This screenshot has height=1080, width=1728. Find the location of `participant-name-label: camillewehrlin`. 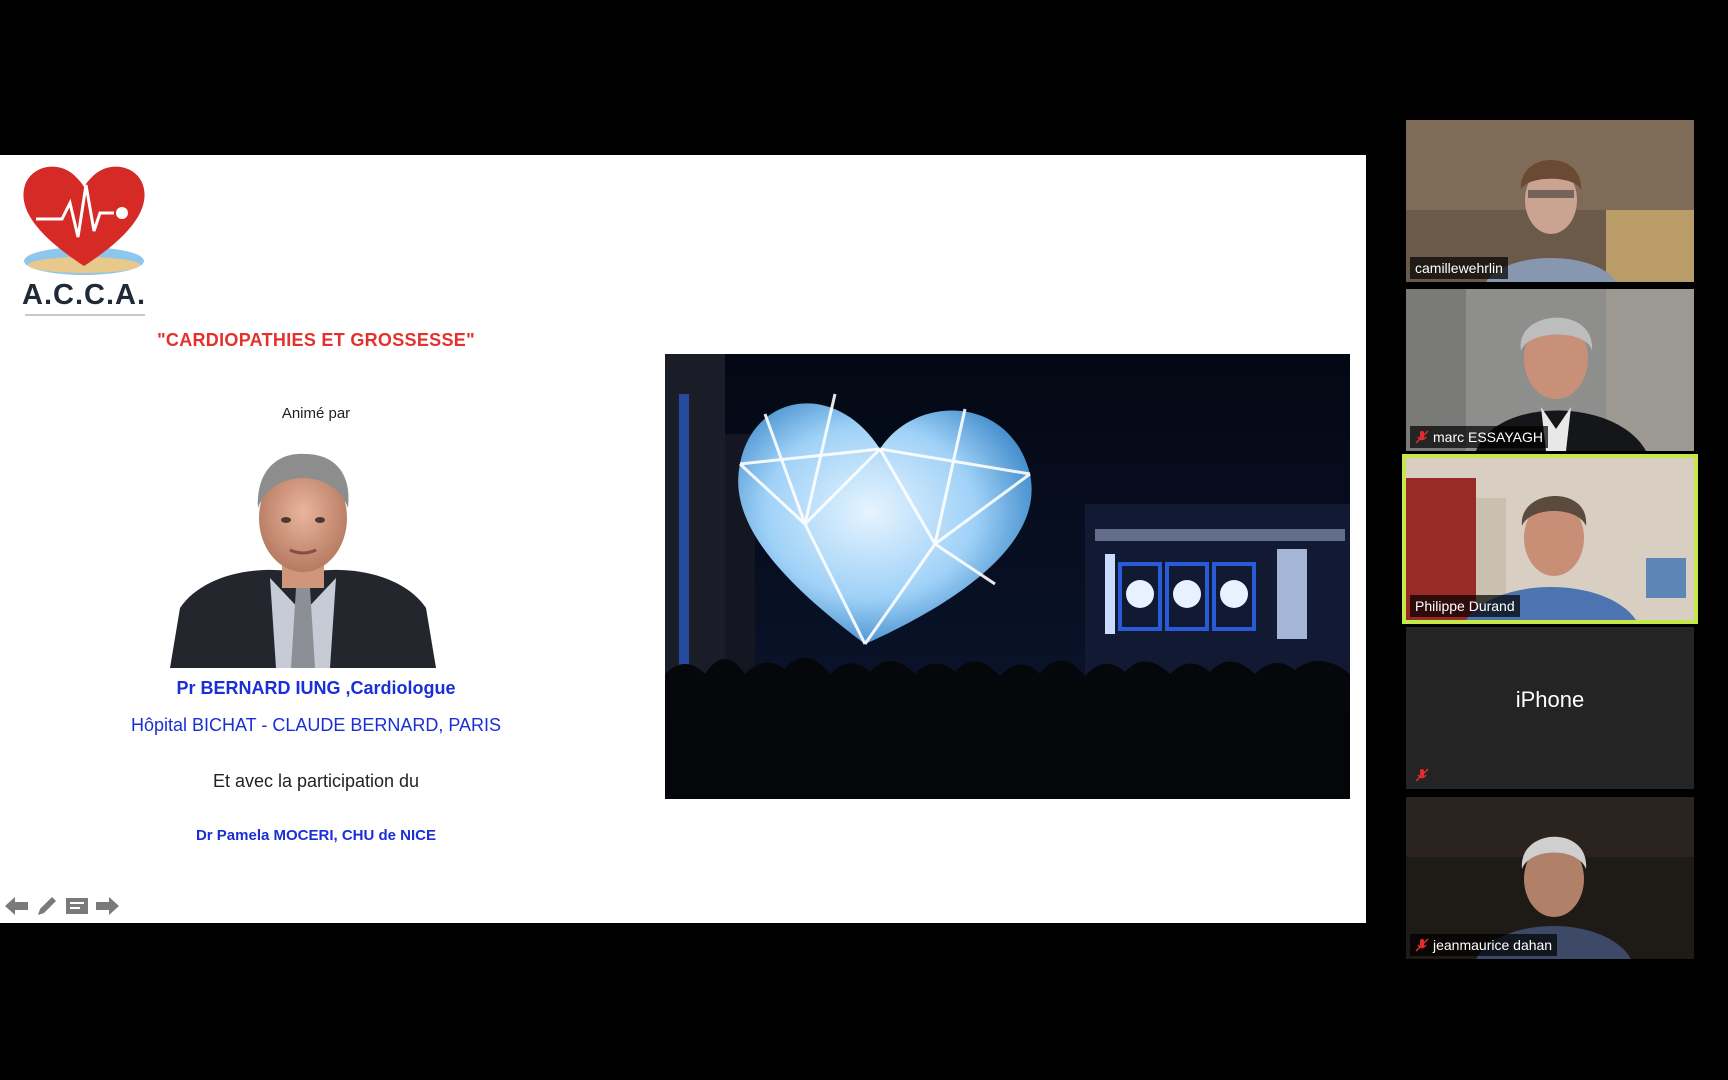

participant-name-label: camillewehrlin is located at coordinates (1459, 268).